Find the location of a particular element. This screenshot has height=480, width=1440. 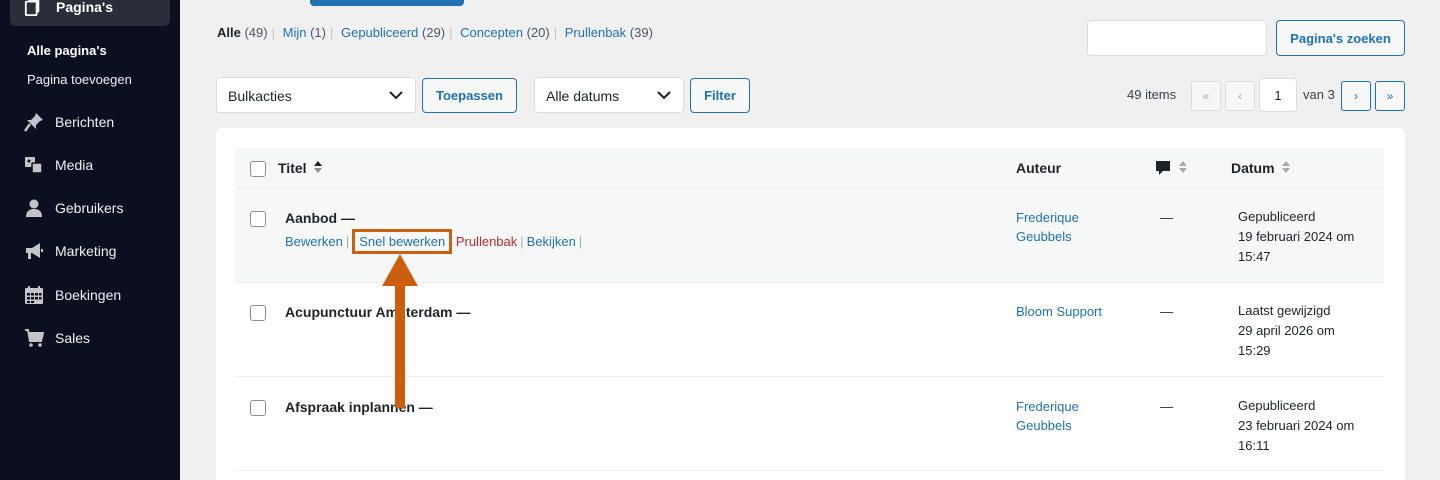

current-page-input: 1 is located at coordinates (1278, 95).